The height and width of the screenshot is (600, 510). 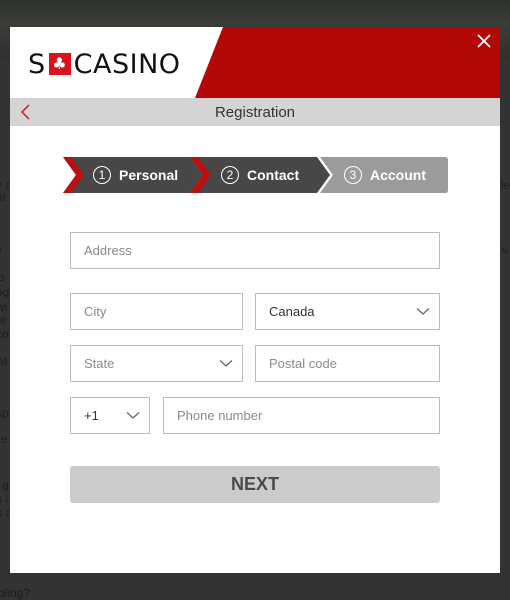 What do you see at coordinates (1, 250) in the screenshot?
I see `bg-fragment: y` at bounding box center [1, 250].